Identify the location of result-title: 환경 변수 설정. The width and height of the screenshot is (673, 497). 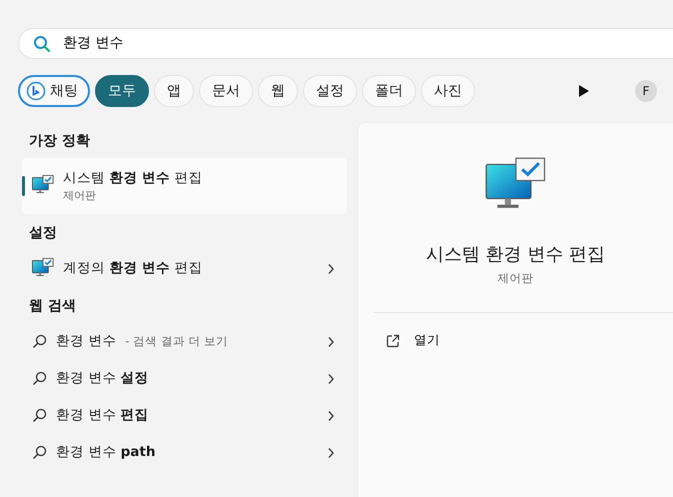
(102, 378).